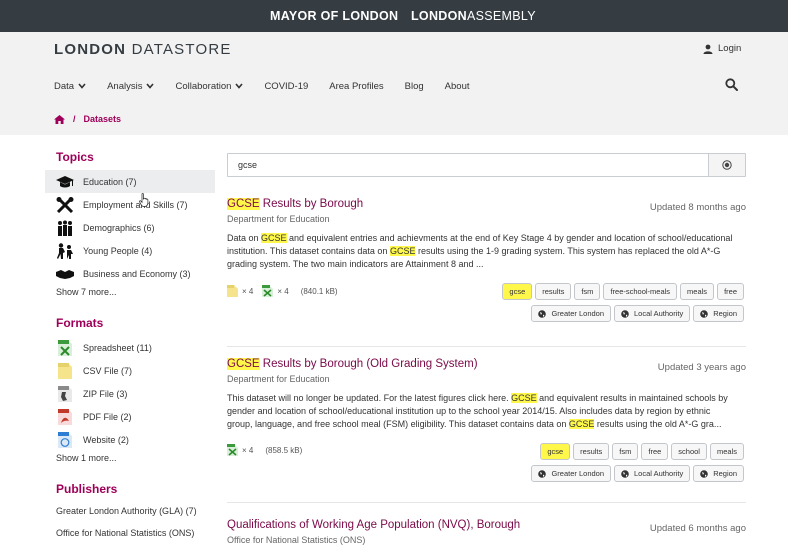 This screenshot has height=552, width=788. I want to click on topics-item: Education (7), so click(130, 181).